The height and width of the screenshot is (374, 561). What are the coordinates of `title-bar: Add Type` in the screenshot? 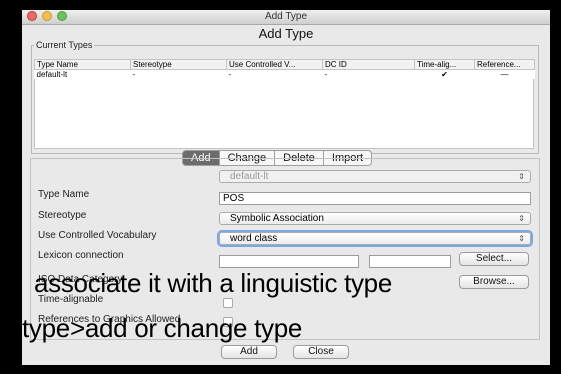 It's located at (286, 17).